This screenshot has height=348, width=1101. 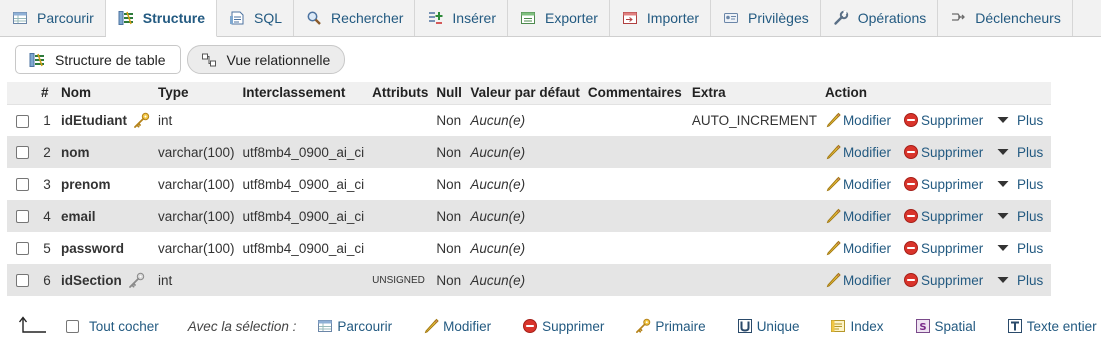 I want to click on check-all-label: Tout cocher, so click(x=124, y=326).